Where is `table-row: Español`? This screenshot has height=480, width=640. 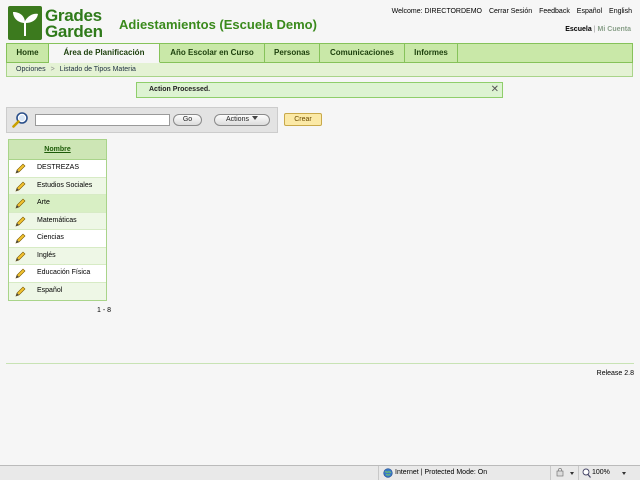 table-row: Español is located at coordinates (57, 291).